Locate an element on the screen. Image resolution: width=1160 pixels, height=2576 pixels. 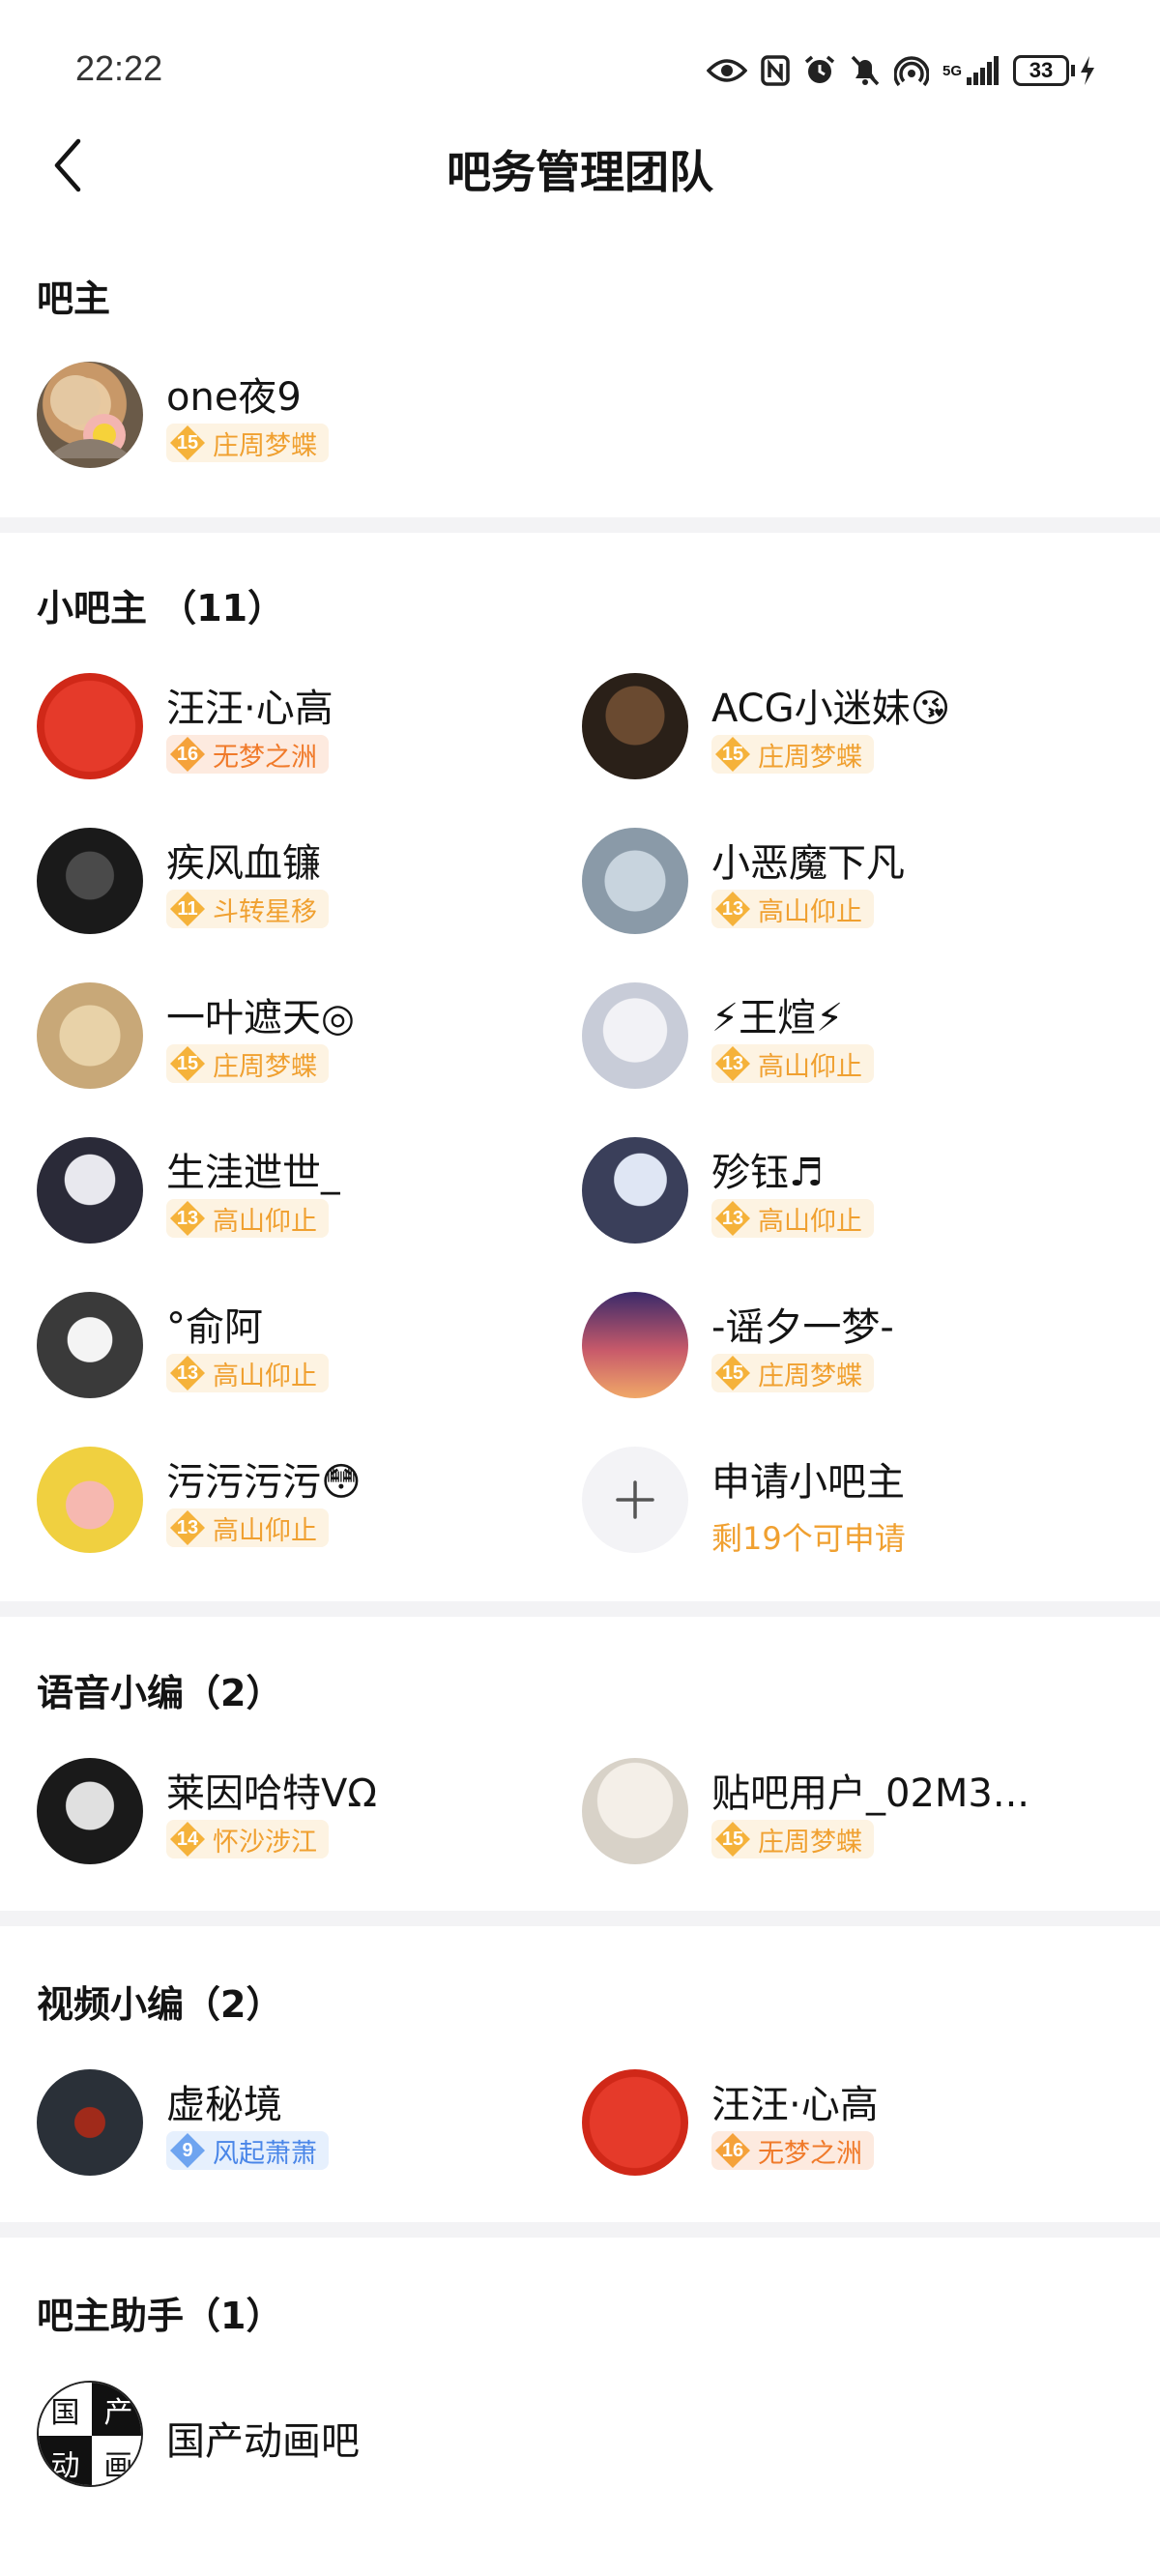
level-diamond-icon: 15 is located at coordinates (188, 1063).